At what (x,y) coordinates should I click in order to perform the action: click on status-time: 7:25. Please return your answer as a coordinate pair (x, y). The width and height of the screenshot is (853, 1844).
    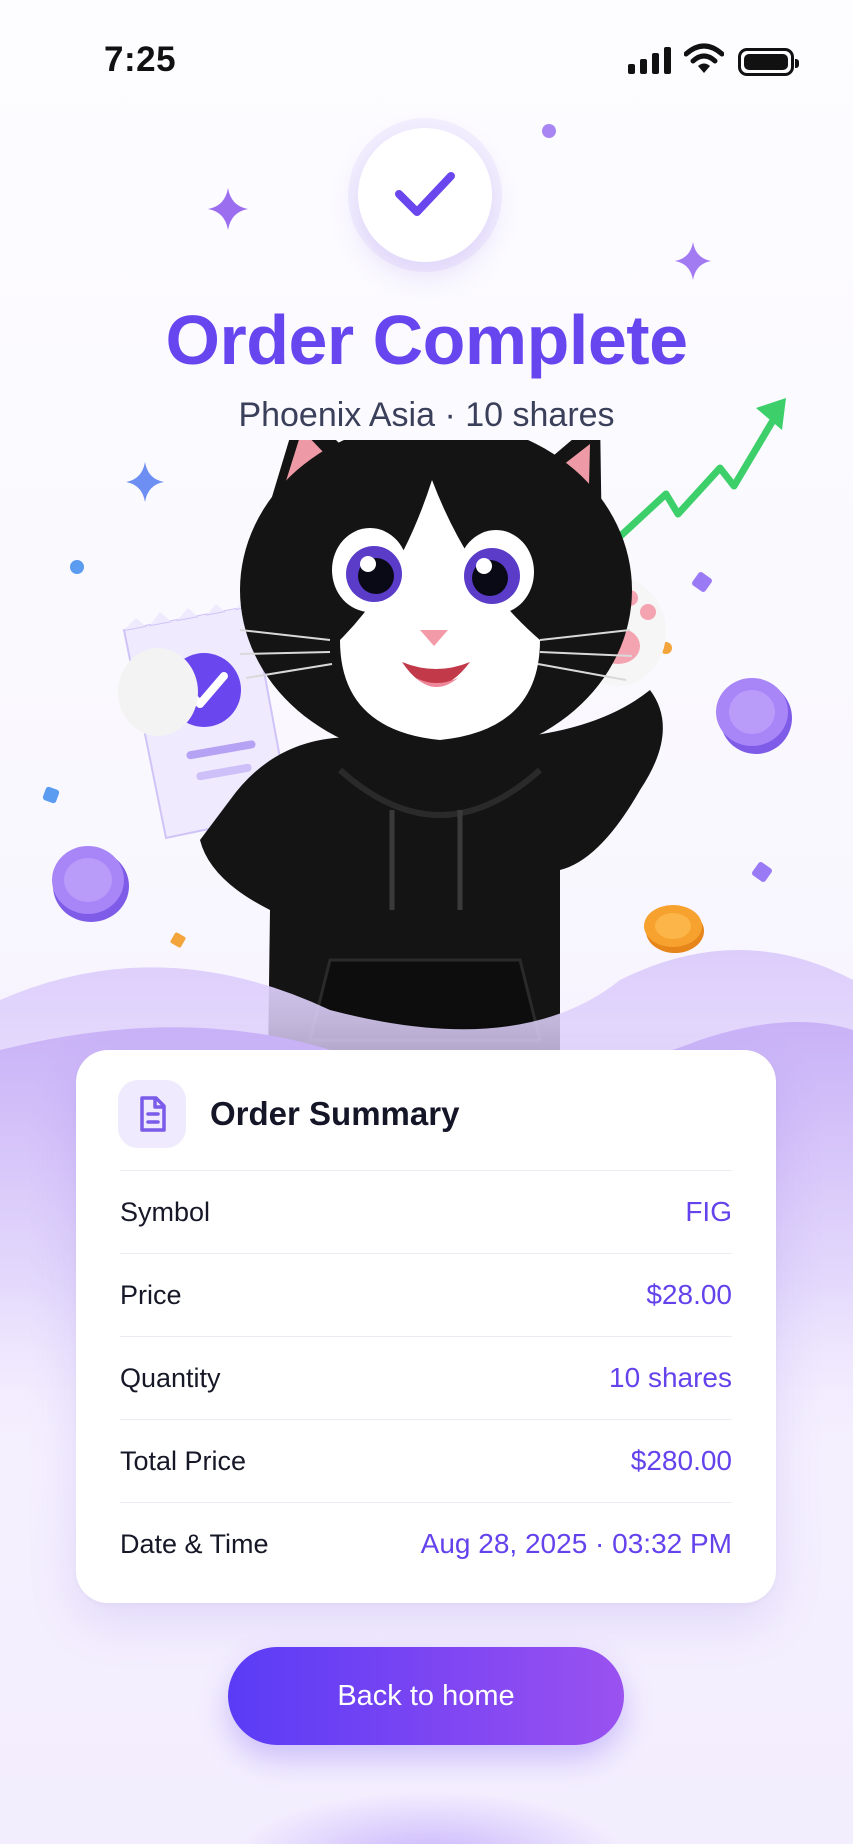
    Looking at the image, I should click on (140, 59).